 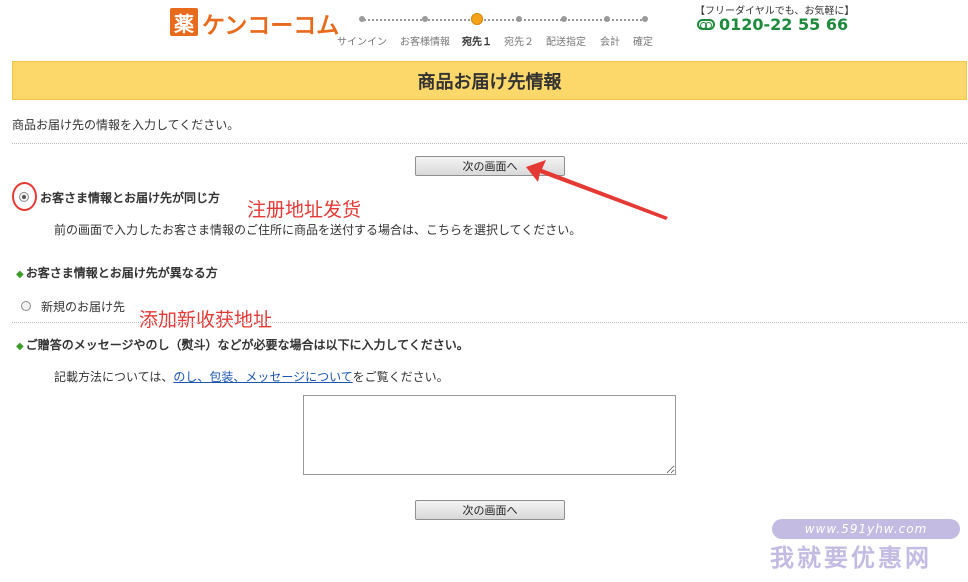 I want to click on gift-note-prefix: 記載方法については、, so click(x=114, y=377).